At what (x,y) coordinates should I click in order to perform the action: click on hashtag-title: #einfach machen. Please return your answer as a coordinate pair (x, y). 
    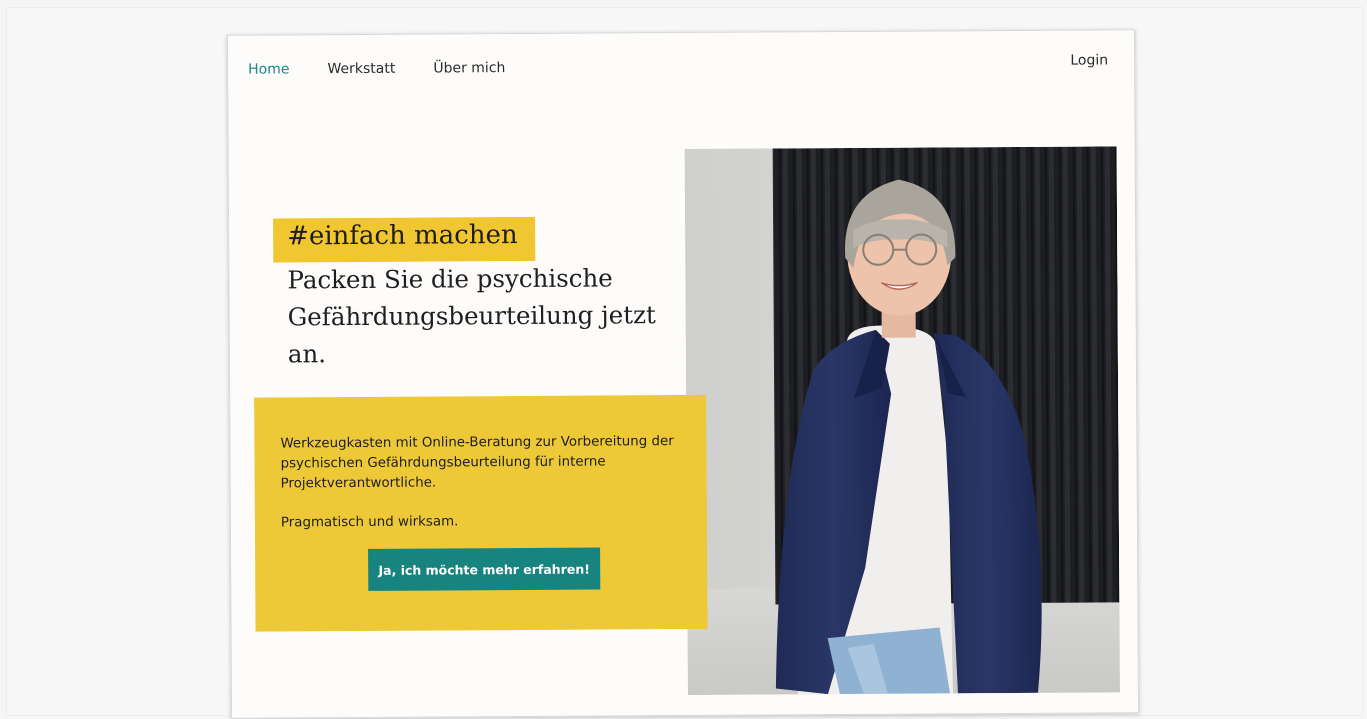
    Looking at the image, I should click on (402, 235).